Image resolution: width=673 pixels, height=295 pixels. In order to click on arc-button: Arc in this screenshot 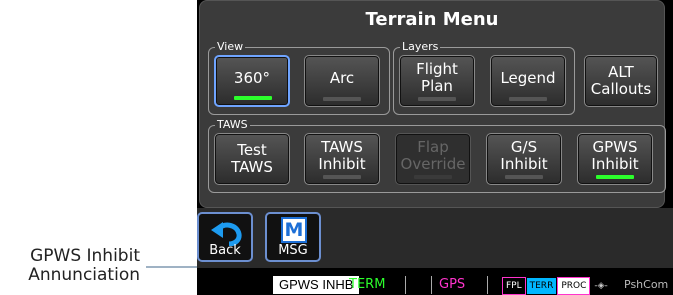, I will do `click(342, 81)`.